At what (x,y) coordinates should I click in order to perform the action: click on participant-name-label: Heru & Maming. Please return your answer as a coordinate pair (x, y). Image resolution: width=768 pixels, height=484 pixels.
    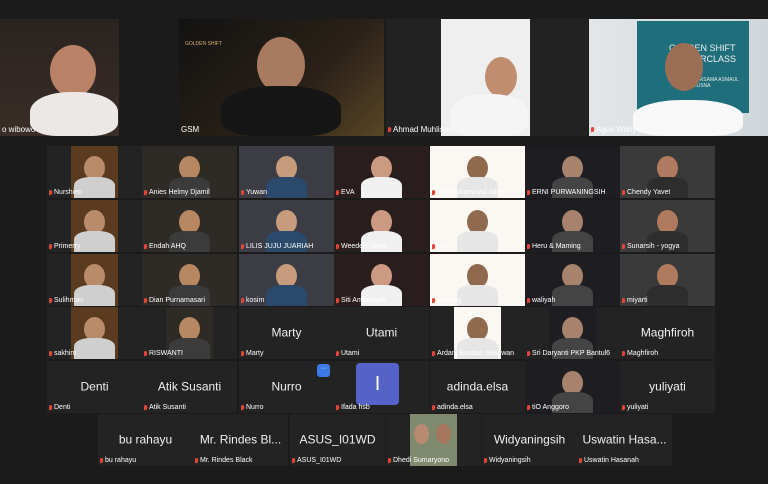
    Looking at the image, I should click on (554, 246).